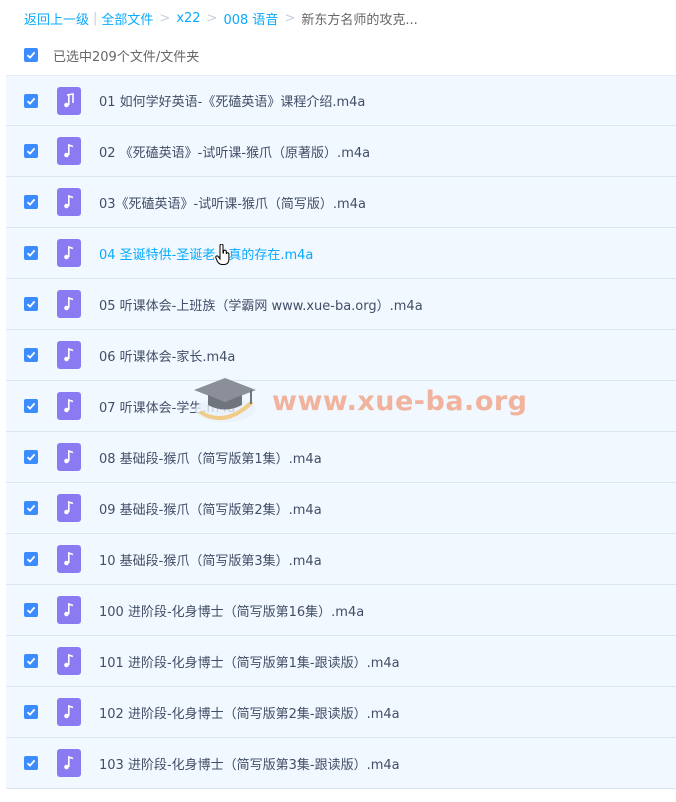  Describe the element at coordinates (341, 559) in the screenshot. I see `list-item: 10 基础段-猴爪（简写版第3集）.m4a` at that location.